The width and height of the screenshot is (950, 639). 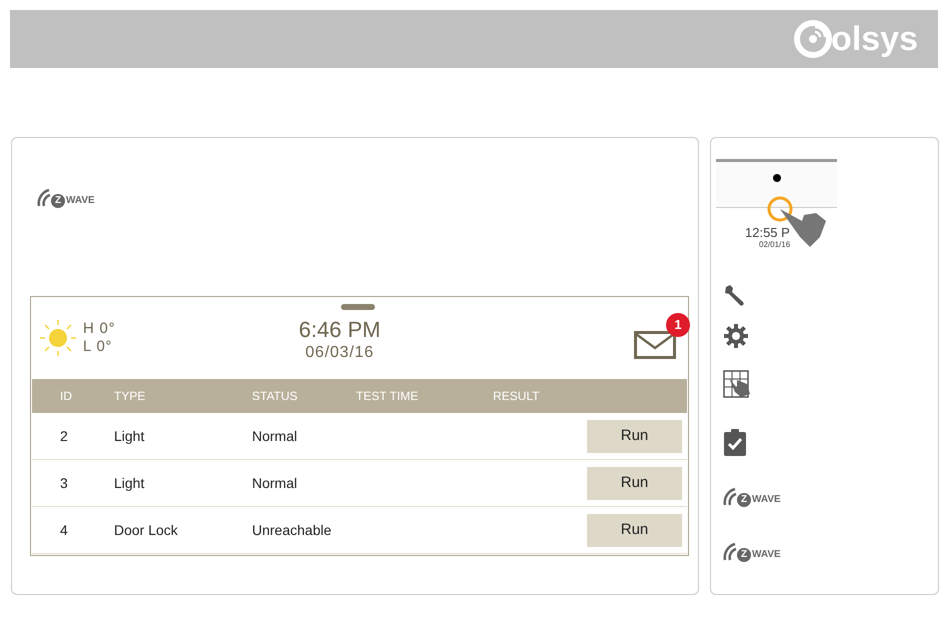 I want to click on high-temperature: H 0°, so click(x=99, y=329).